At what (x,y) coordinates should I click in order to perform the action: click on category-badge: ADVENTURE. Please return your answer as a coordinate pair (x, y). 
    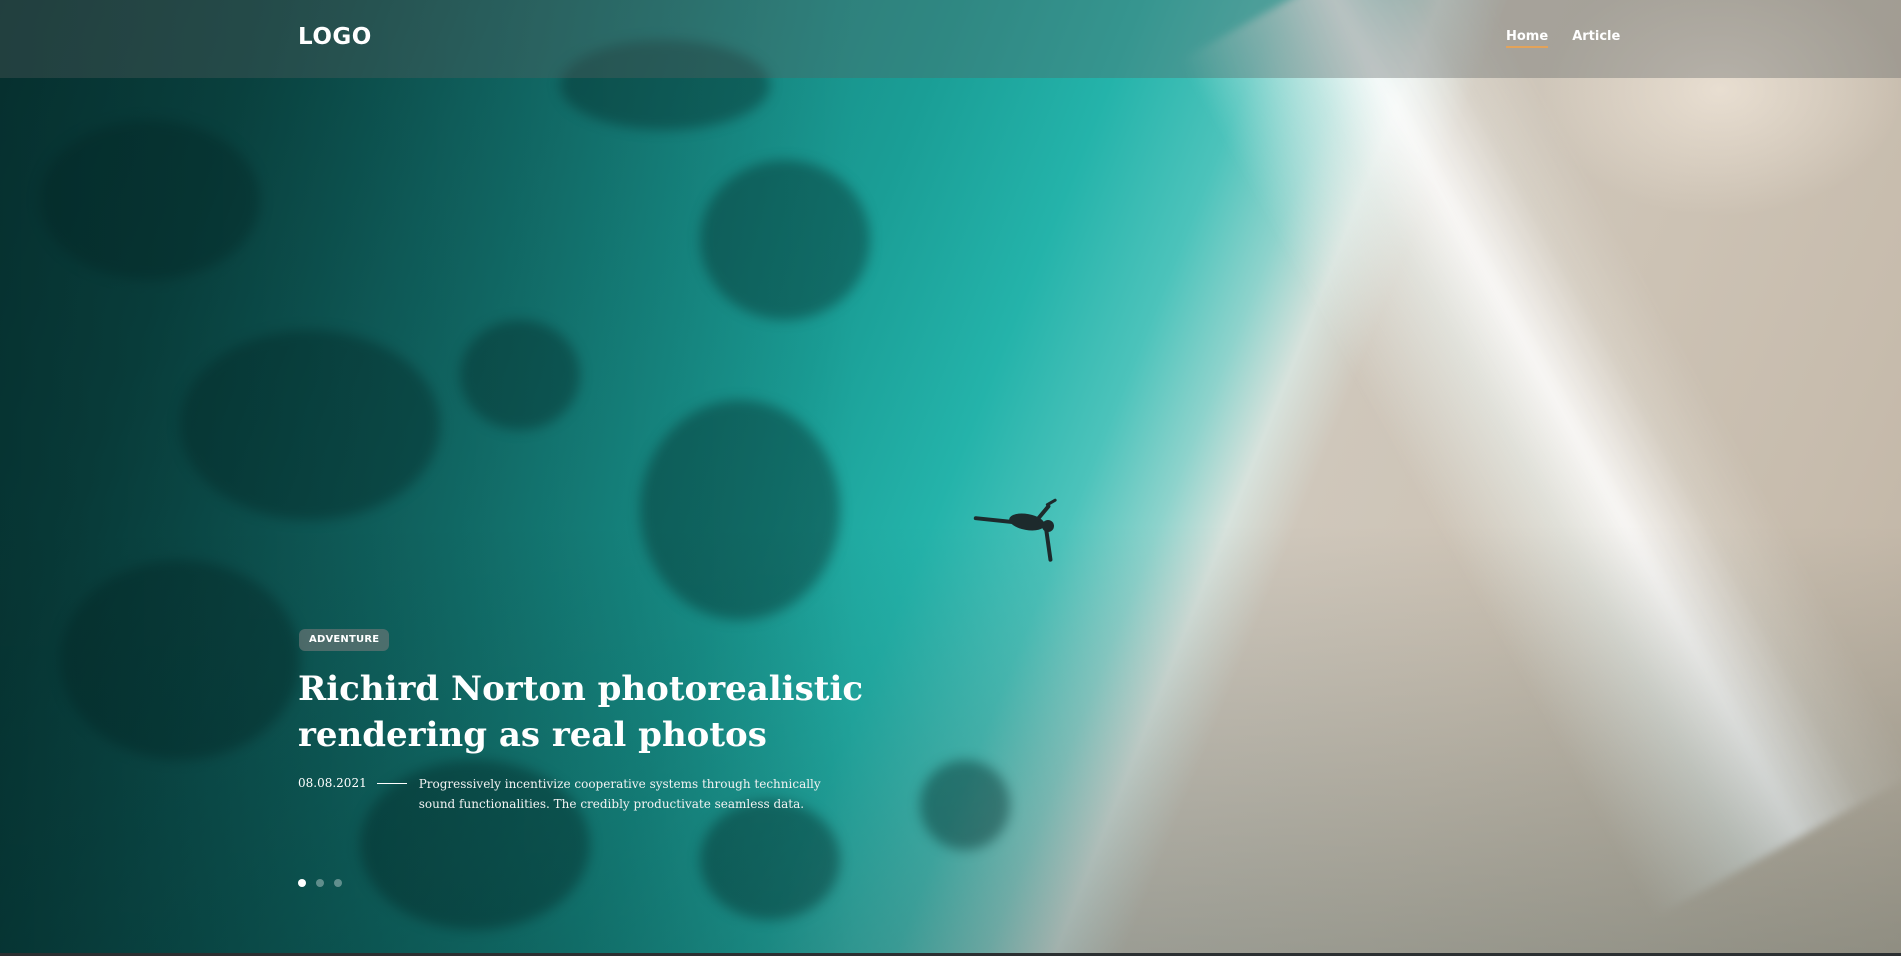
    Looking at the image, I should click on (344, 640).